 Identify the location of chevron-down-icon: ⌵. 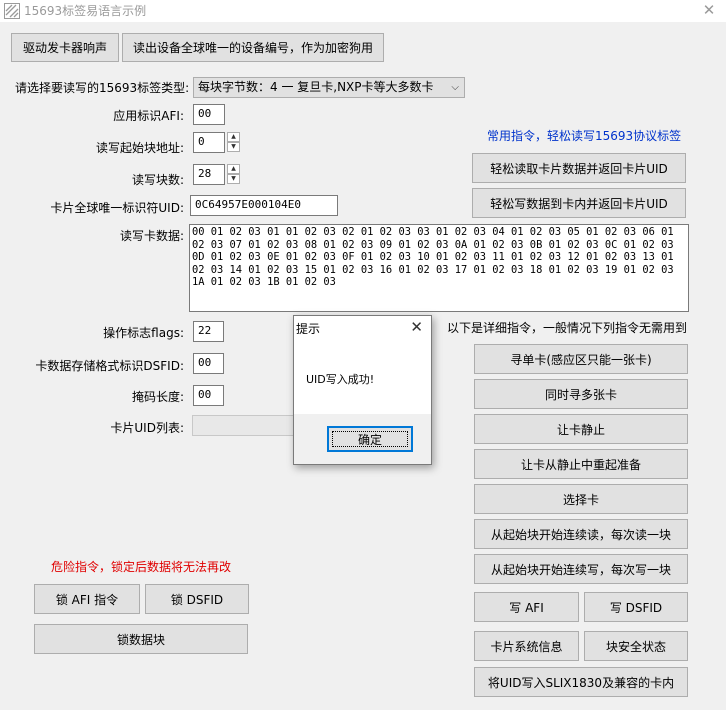
(455, 87).